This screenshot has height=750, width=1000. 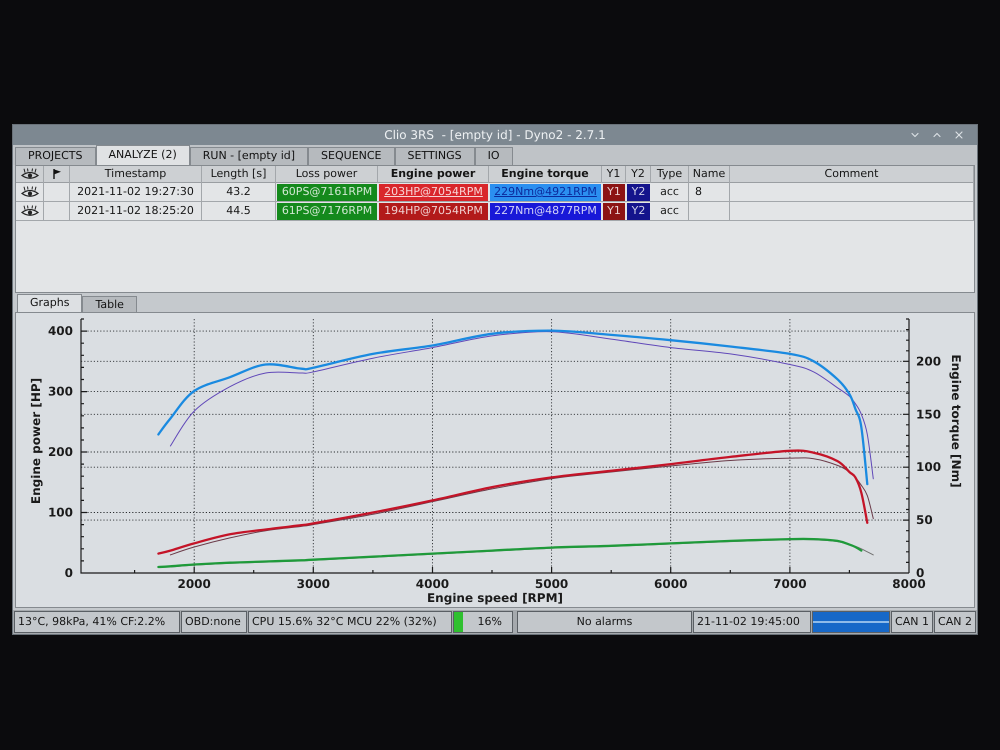 What do you see at coordinates (136, 211) in the screenshot?
I see `table-cell: 2021-11-02 18:25:20` at bounding box center [136, 211].